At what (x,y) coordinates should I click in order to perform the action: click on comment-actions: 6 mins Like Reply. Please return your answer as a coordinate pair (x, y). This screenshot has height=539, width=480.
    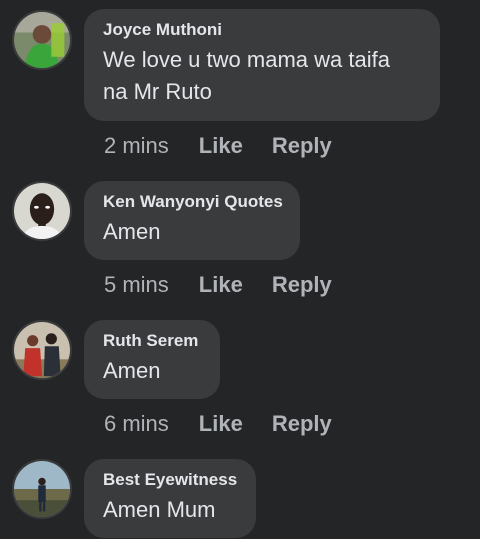
    Looking at the image, I should click on (218, 424).